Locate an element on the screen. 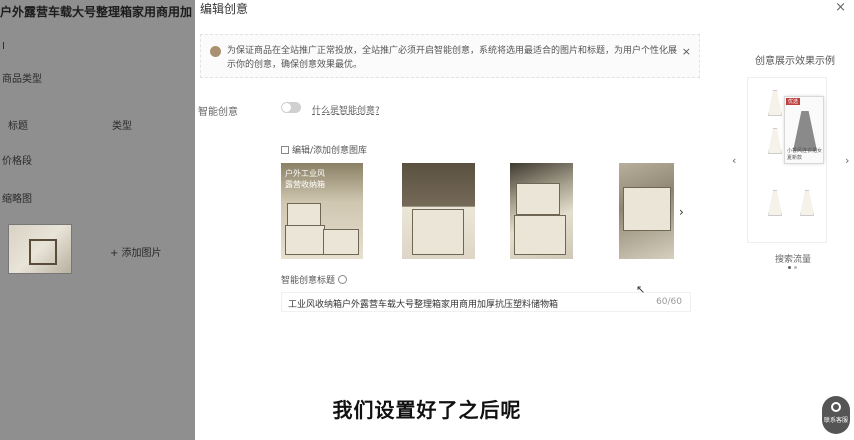  preview-caption: 搜索流量 is located at coordinates (793, 260).